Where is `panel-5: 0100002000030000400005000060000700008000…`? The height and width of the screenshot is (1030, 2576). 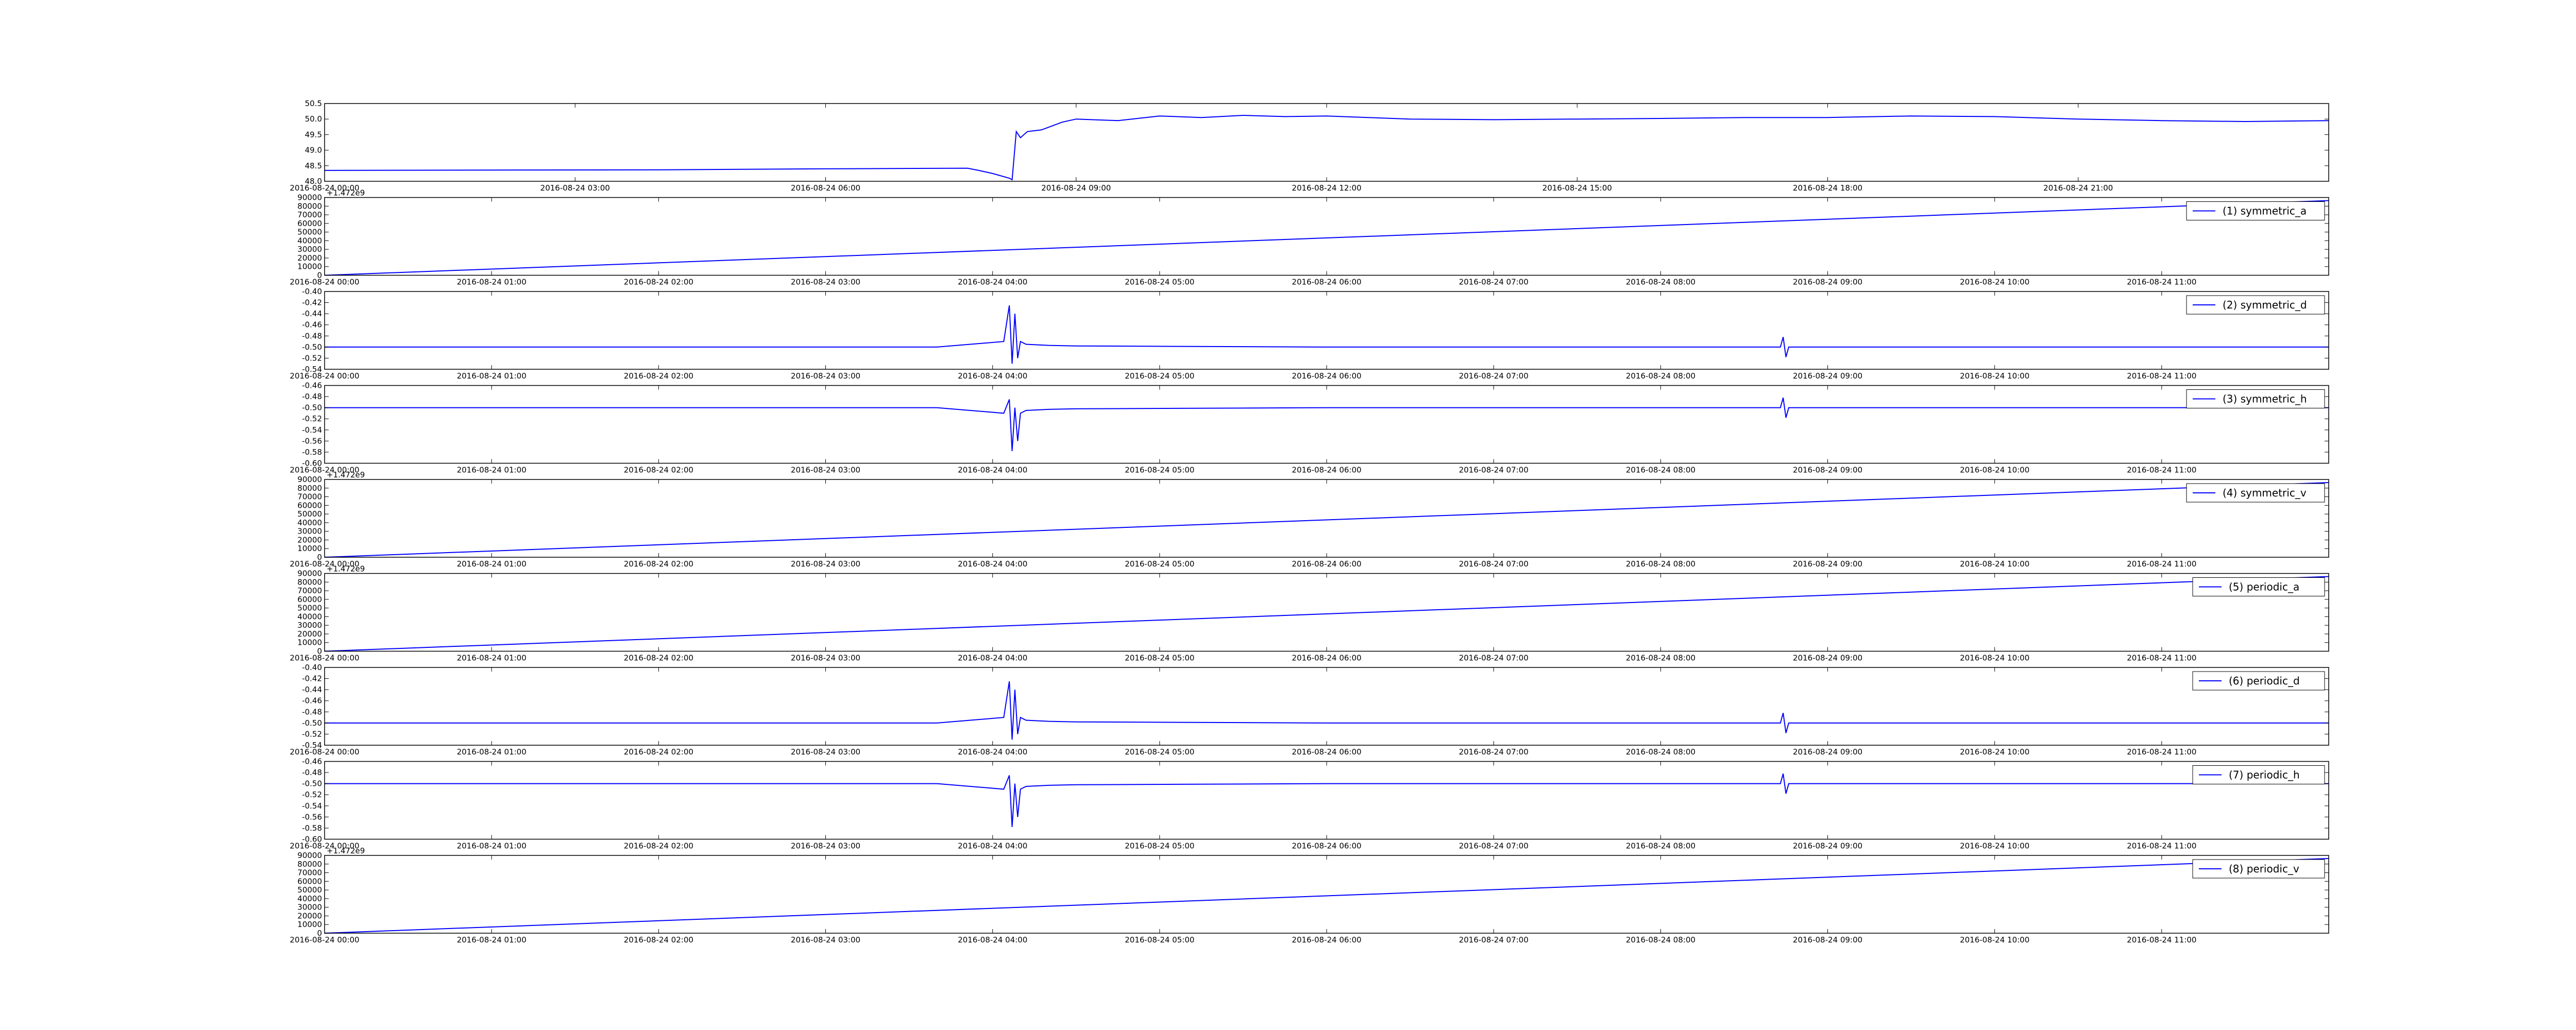 panel-5: 0100002000030000400005000060000700008000… is located at coordinates (1309, 519).